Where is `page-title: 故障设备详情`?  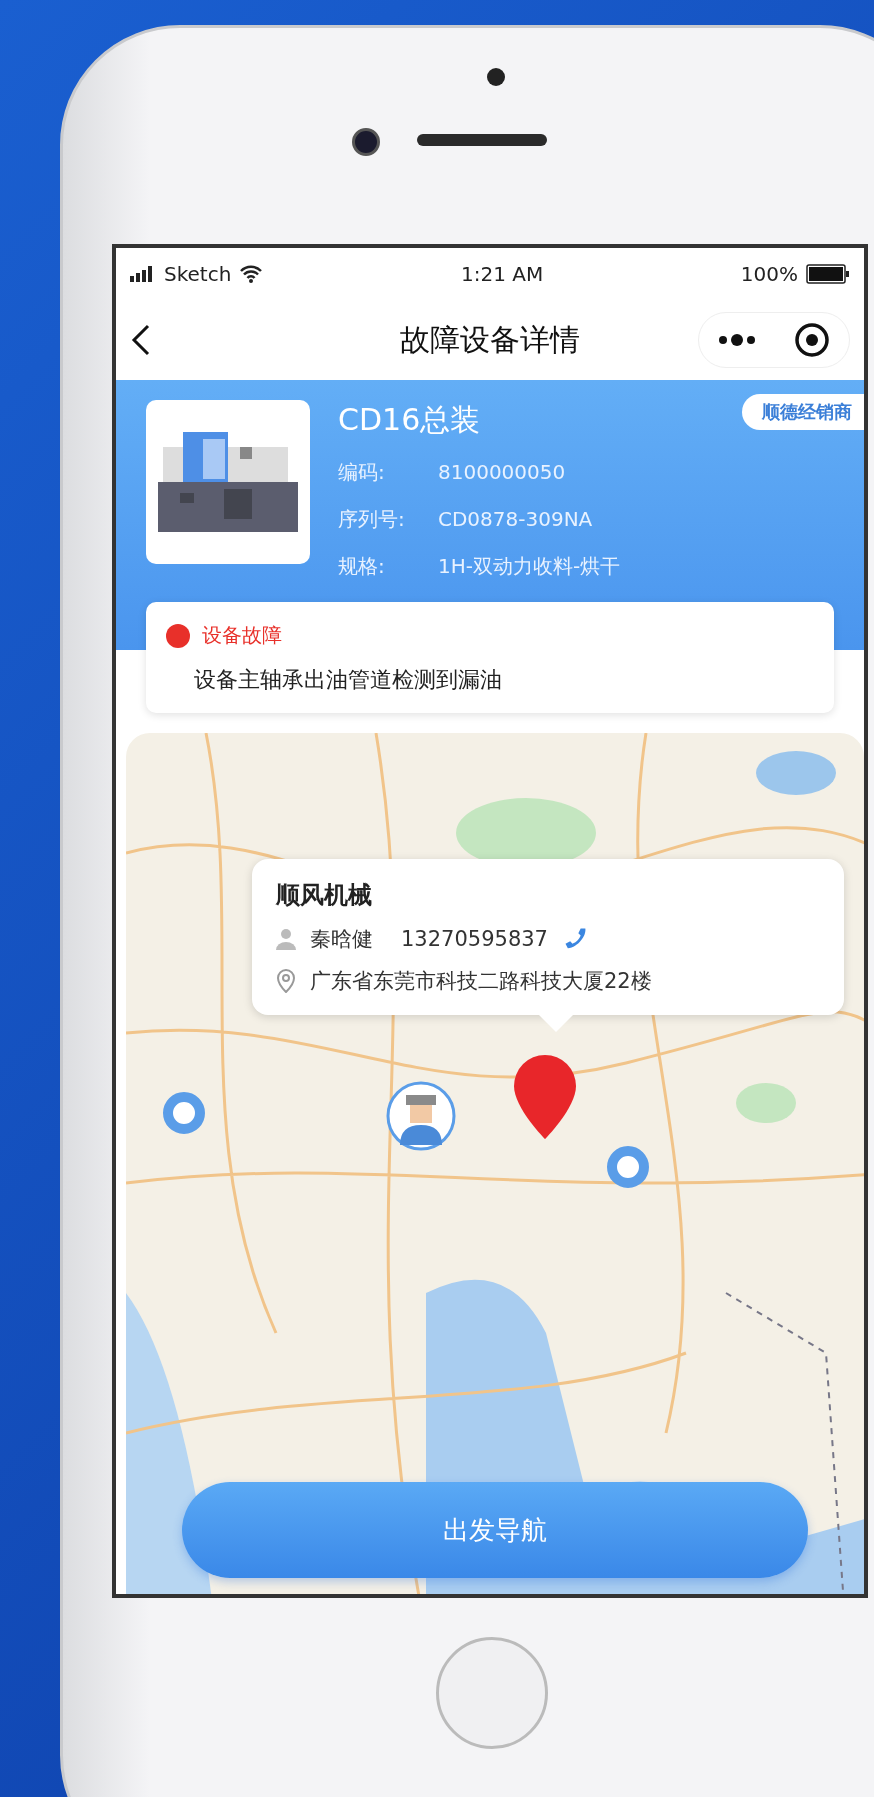 page-title: 故障设备详情 is located at coordinates (490, 339).